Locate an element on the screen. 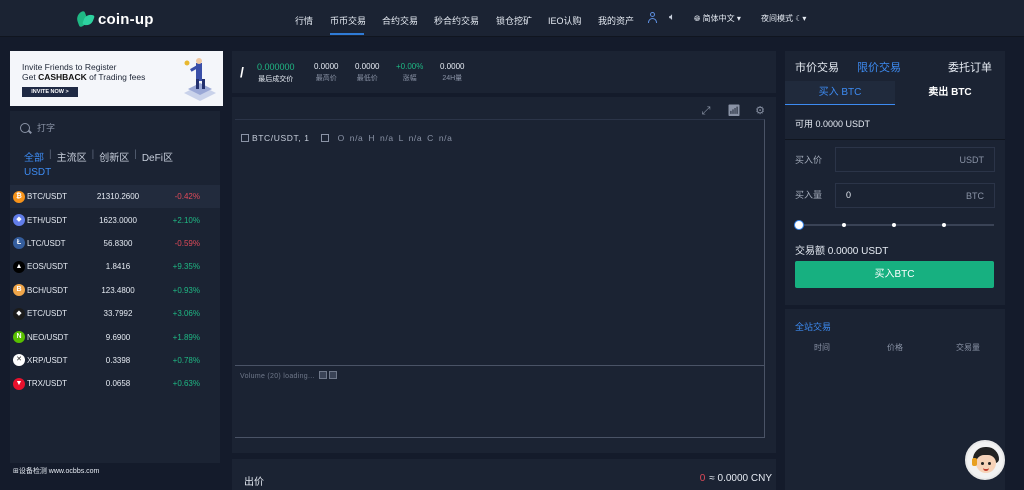 This screenshot has width=1024, height=490. market-change: +0.63% is located at coordinates (186, 384).